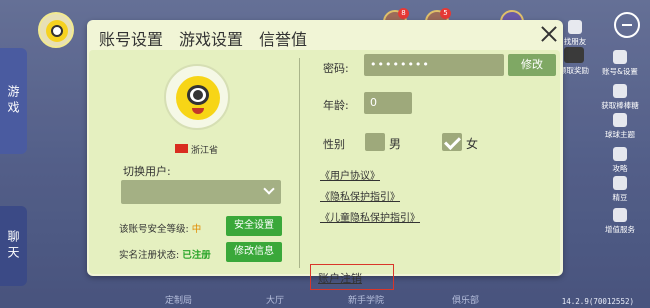 The height and width of the screenshot is (308, 650). Describe the element at coordinates (627, 25) in the screenshot. I see `menu-icon` at that location.